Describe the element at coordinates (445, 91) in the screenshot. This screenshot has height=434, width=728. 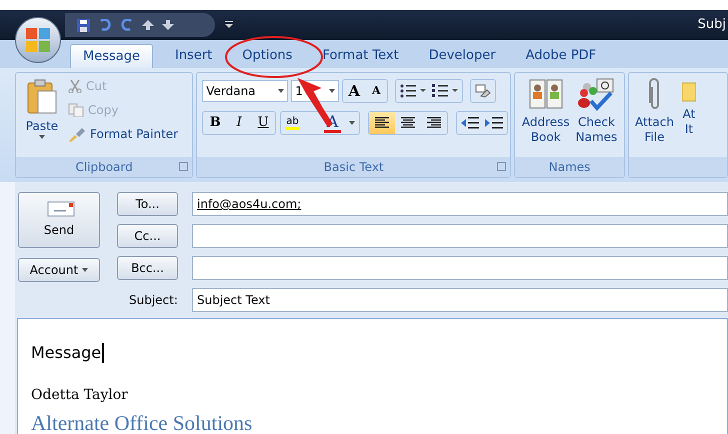
I see `numbered-list-icon` at that location.